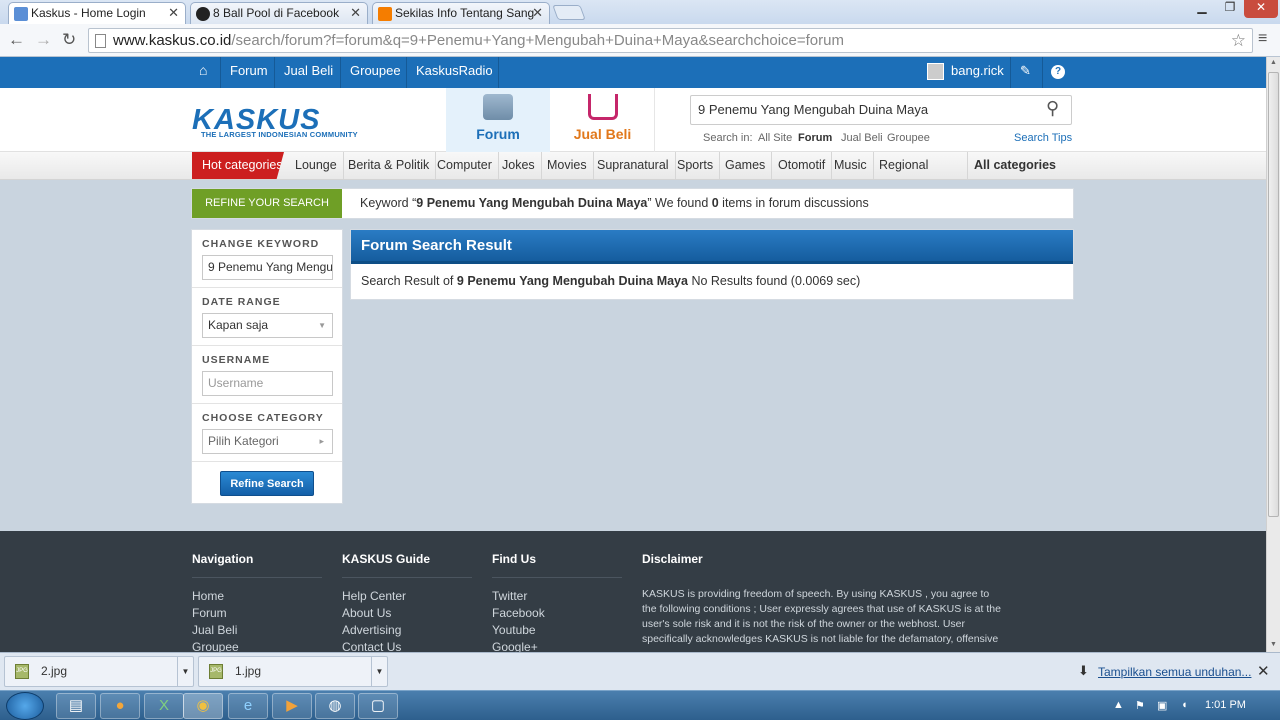  What do you see at coordinates (567, 165) in the screenshot?
I see `cat-movies: Movies` at bounding box center [567, 165].